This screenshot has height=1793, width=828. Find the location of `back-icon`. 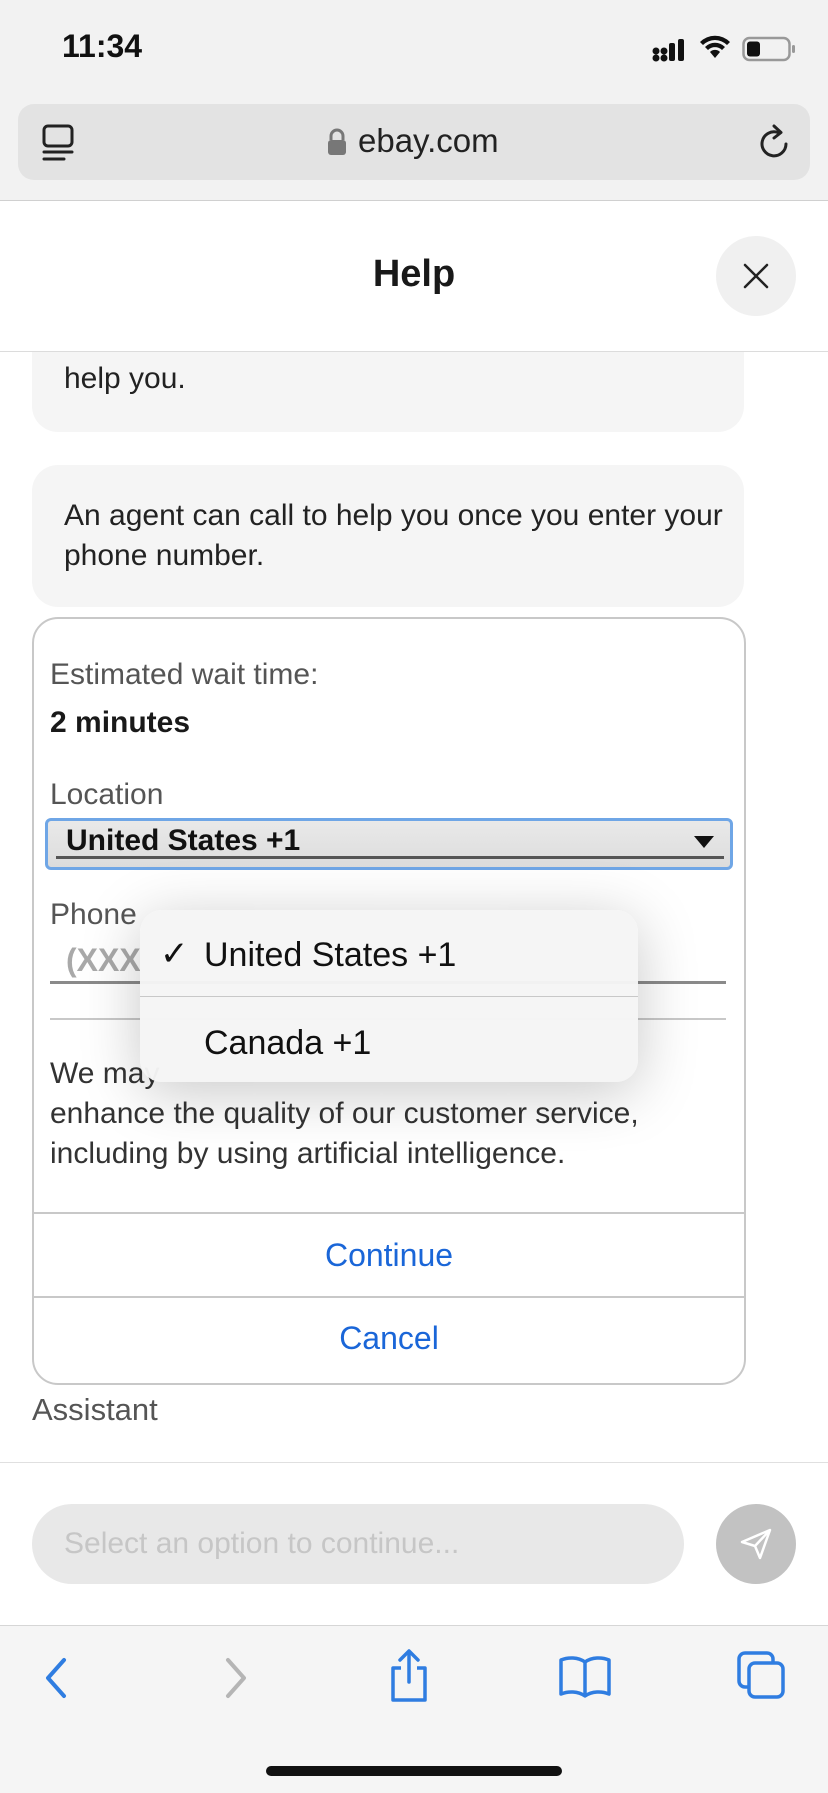

back-icon is located at coordinates (58, 1680).